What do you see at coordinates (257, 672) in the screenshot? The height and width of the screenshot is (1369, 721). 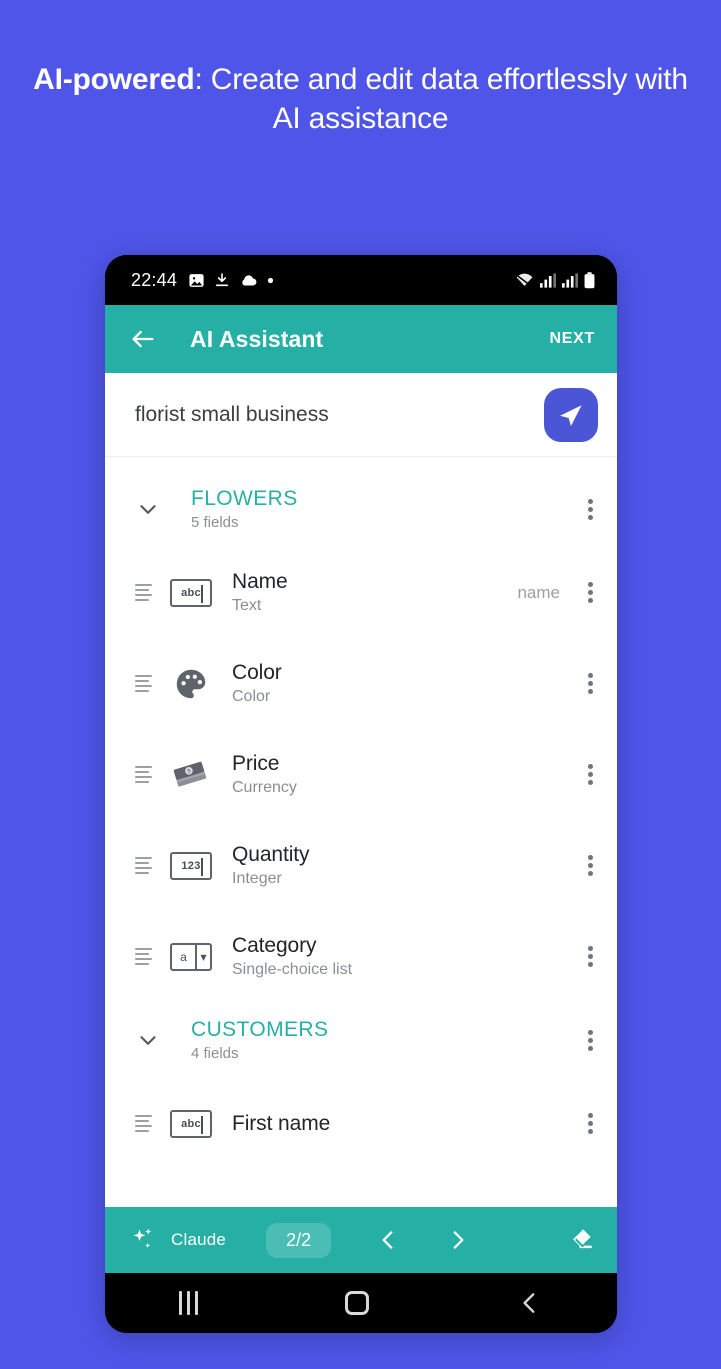 I see `field-name: Color` at bounding box center [257, 672].